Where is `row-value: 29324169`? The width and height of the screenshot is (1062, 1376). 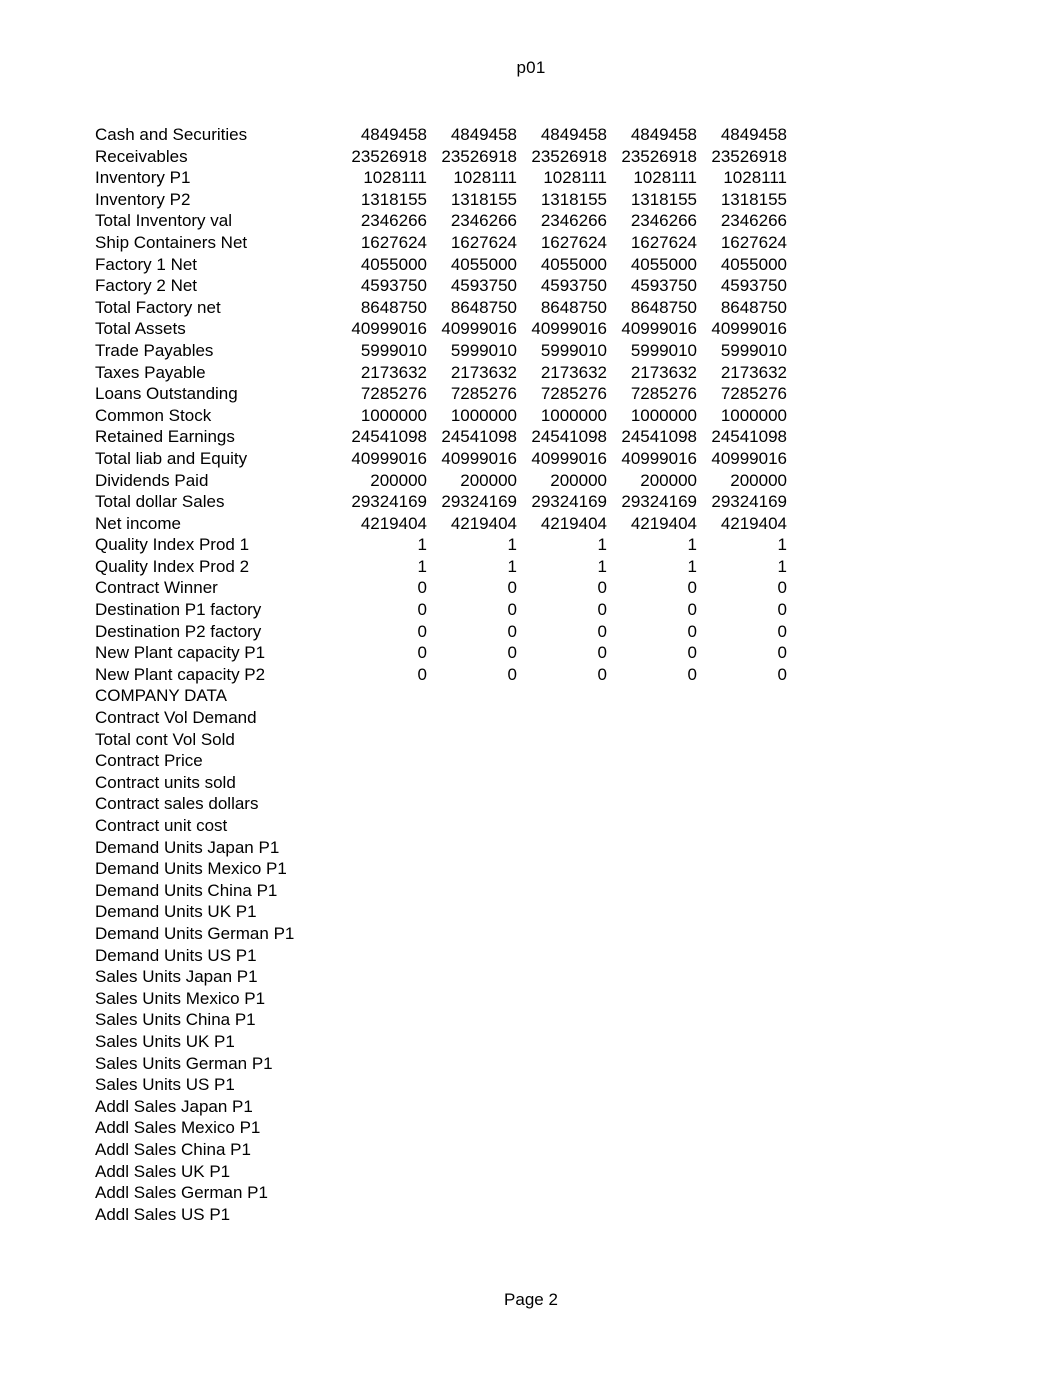 row-value: 29324169 is located at coordinates (659, 502).